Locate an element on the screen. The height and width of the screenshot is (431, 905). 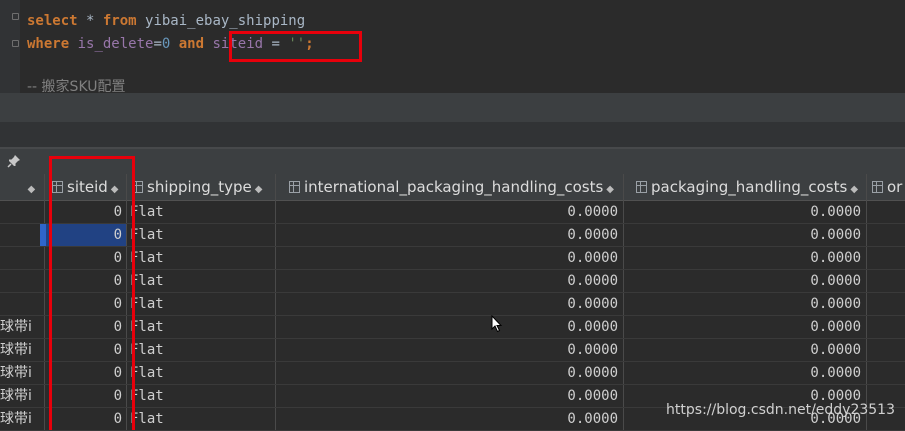
editor-gutter is located at coordinates (10, 49).